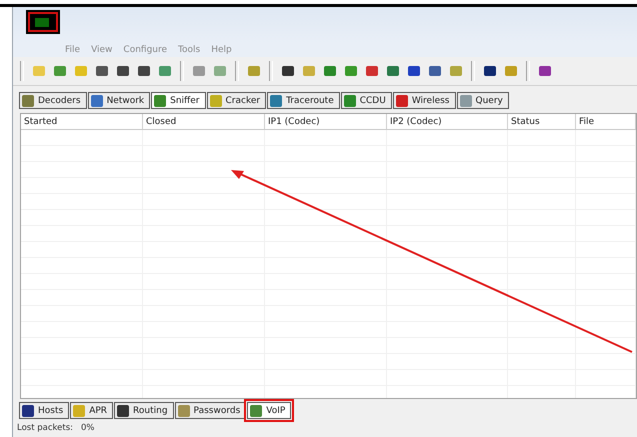  Describe the element at coordinates (482, 100) in the screenshot. I see `tab: Query` at that location.